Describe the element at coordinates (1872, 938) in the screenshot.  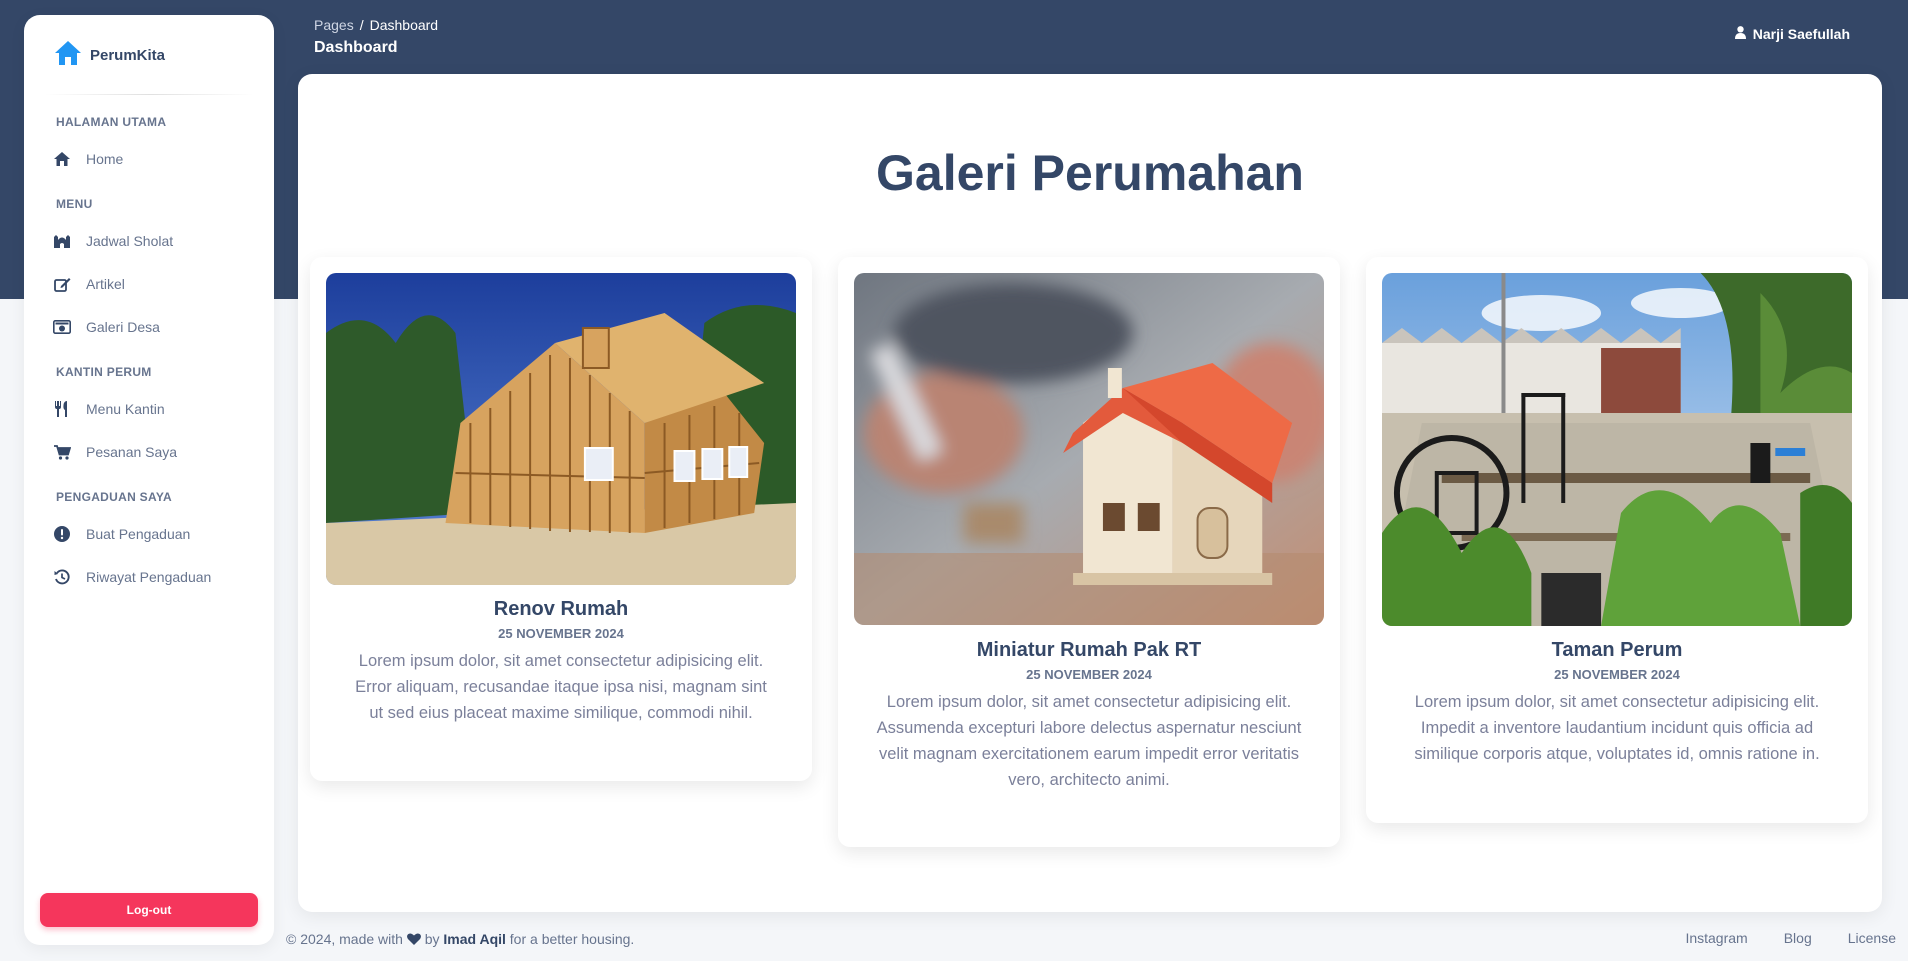
I see `footer-link-license: License` at that location.